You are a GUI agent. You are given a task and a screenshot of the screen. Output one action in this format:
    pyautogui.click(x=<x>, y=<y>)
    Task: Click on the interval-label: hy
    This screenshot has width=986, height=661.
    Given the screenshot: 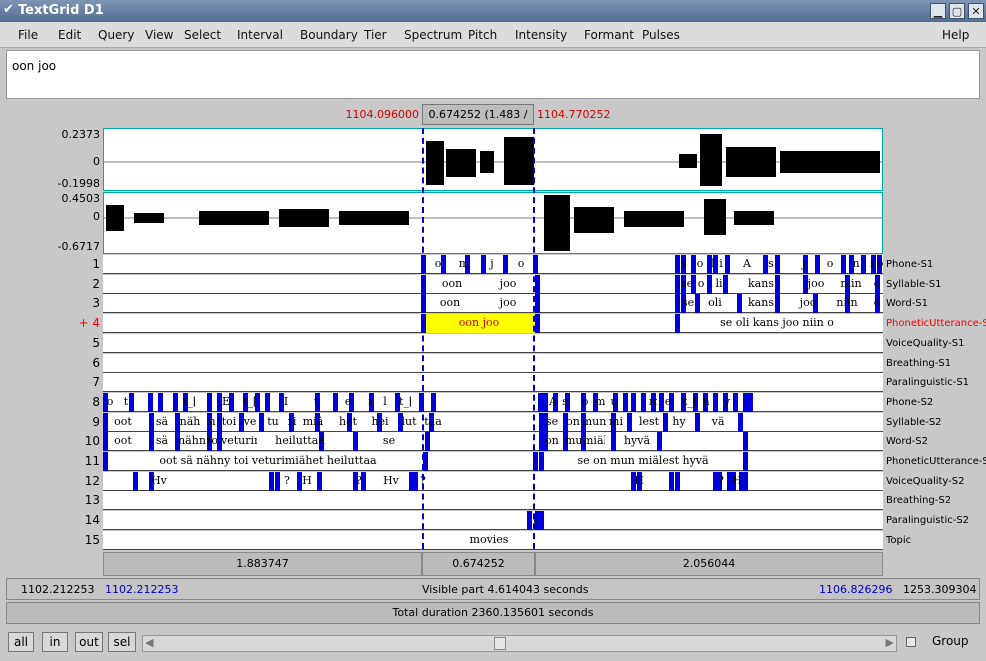 What is the action you would take?
    pyautogui.click(x=679, y=421)
    